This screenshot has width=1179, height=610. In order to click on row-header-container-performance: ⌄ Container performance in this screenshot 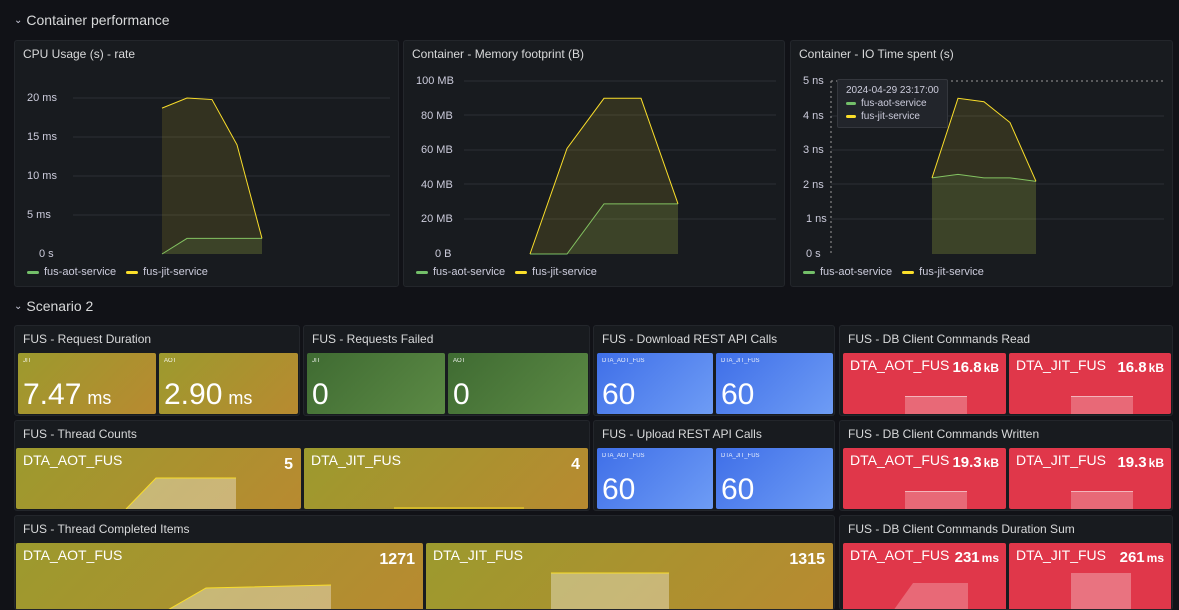, I will do `click(92, 20)`.